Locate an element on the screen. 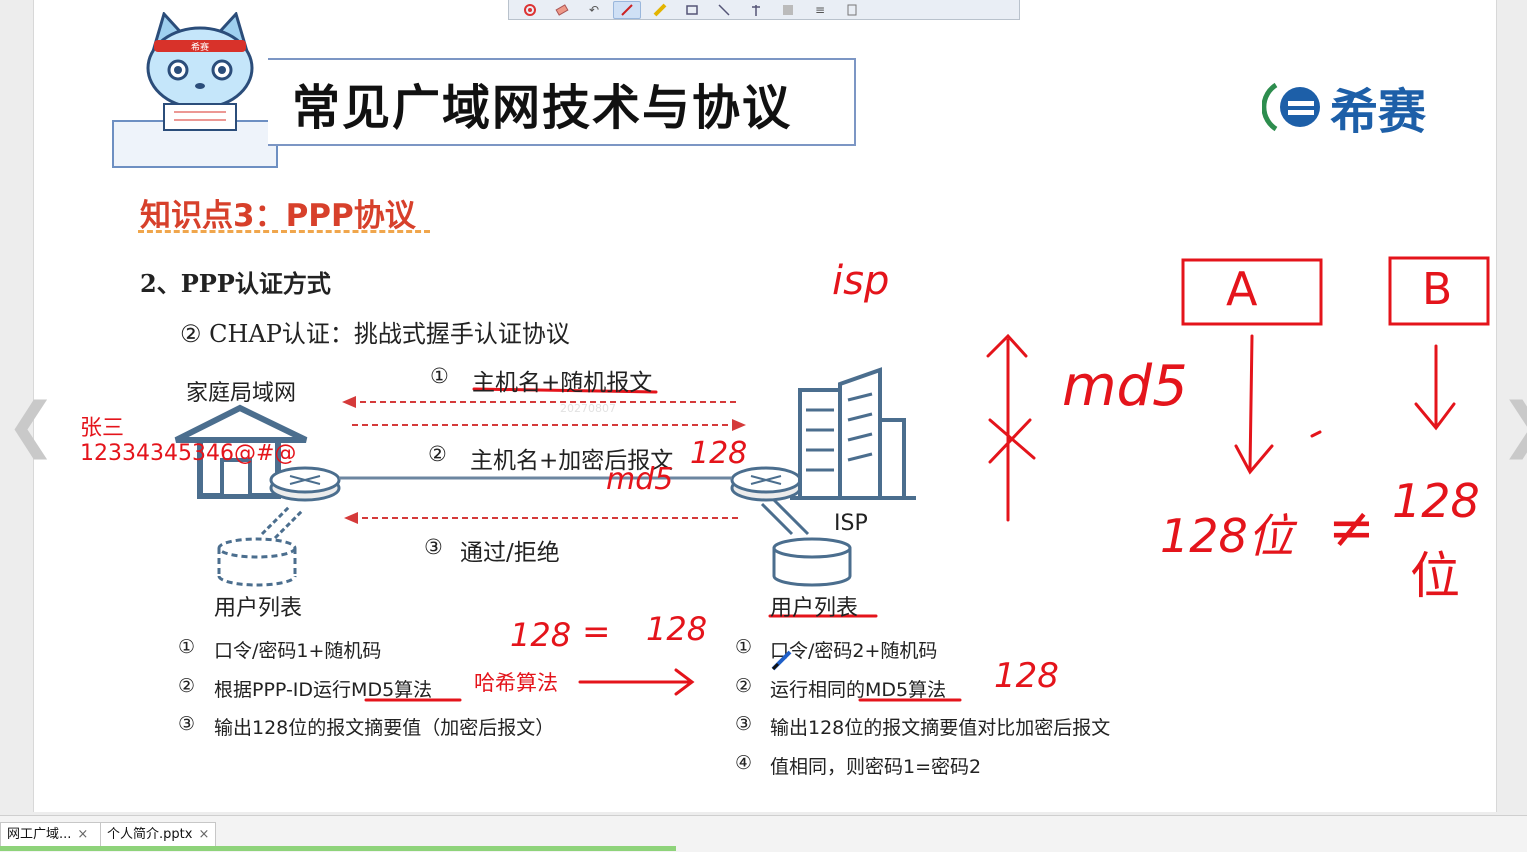  right-step-1: 口令/密码2+随机码 is located at coordinates (854, 651).